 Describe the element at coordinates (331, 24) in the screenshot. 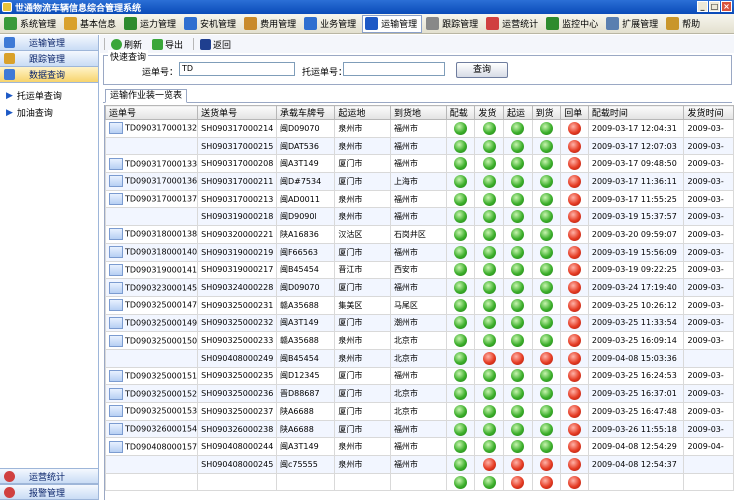

I see `menu-item-cart: 业务管理` at that location.